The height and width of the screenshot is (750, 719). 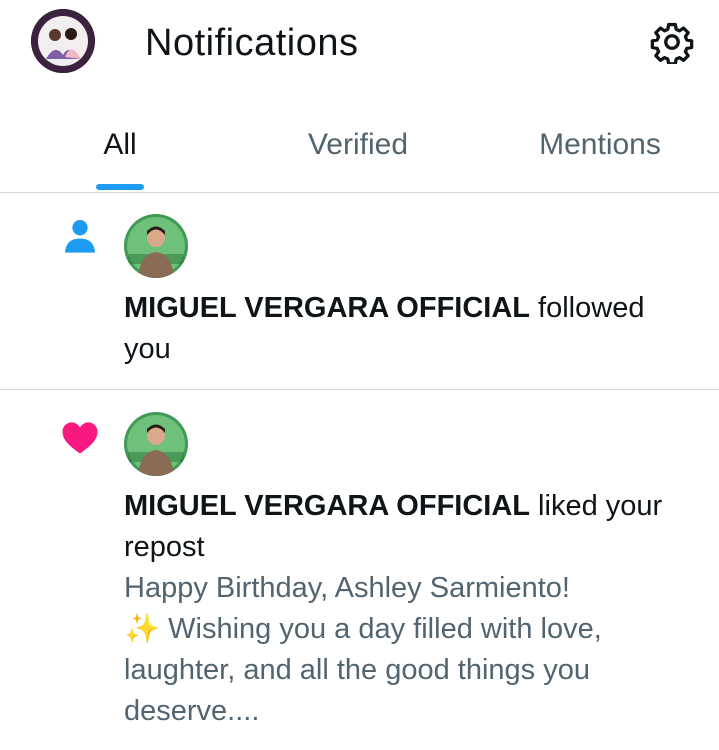 I want to click on profile-avatar, so click(x=63, y=41).